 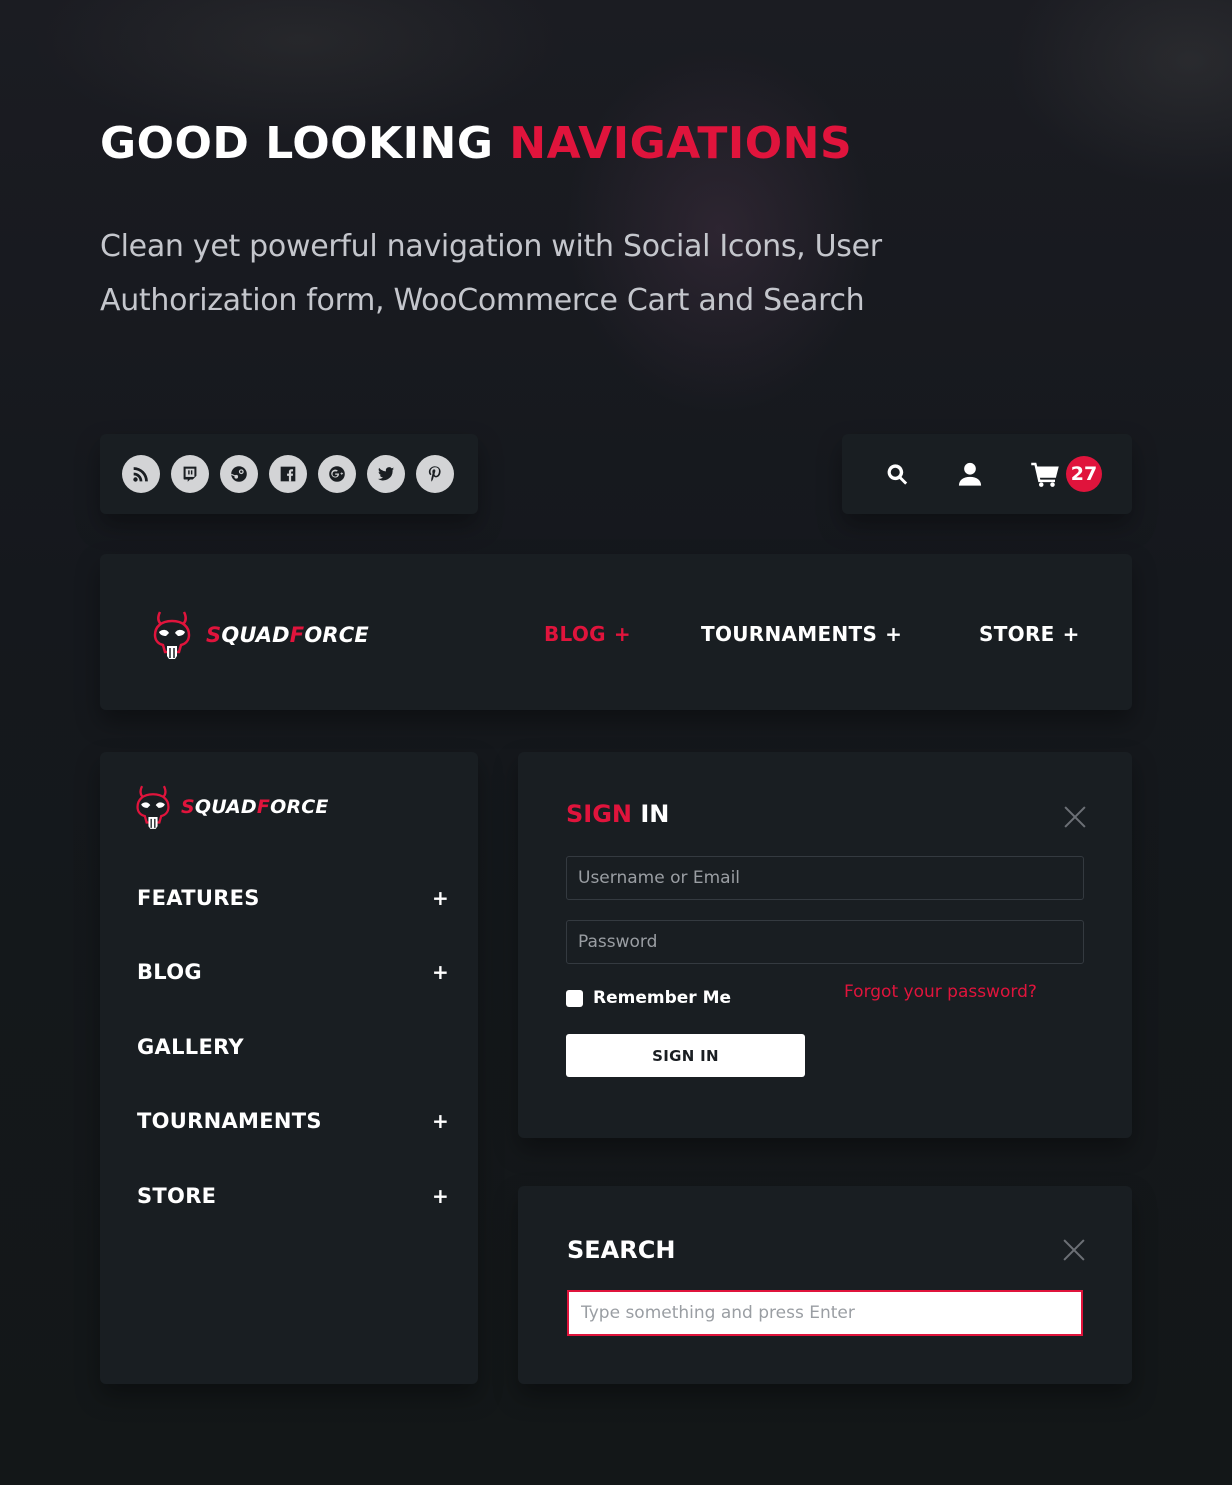 I want to click on pinterest-icon, so click(x=435, y=474).